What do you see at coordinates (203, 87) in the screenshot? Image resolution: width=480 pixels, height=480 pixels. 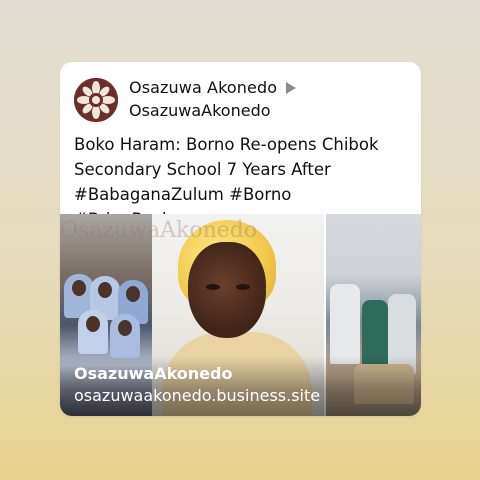 I see `author-name: Osazuwa Akonedo` at bounding box center [203, 87].